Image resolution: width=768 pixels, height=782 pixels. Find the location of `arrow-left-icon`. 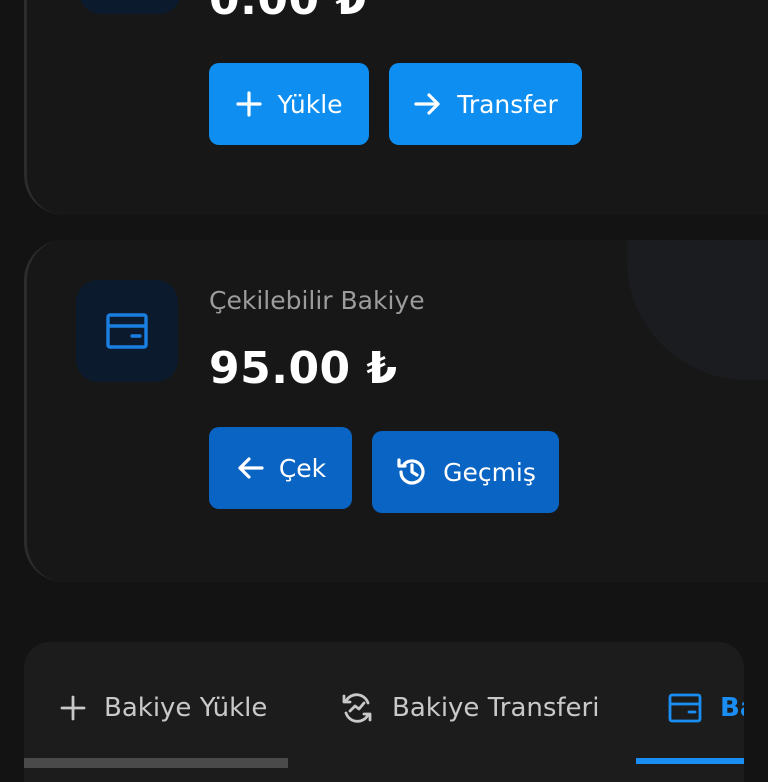

arrow-left-icon is located at coordinates (251, 468).